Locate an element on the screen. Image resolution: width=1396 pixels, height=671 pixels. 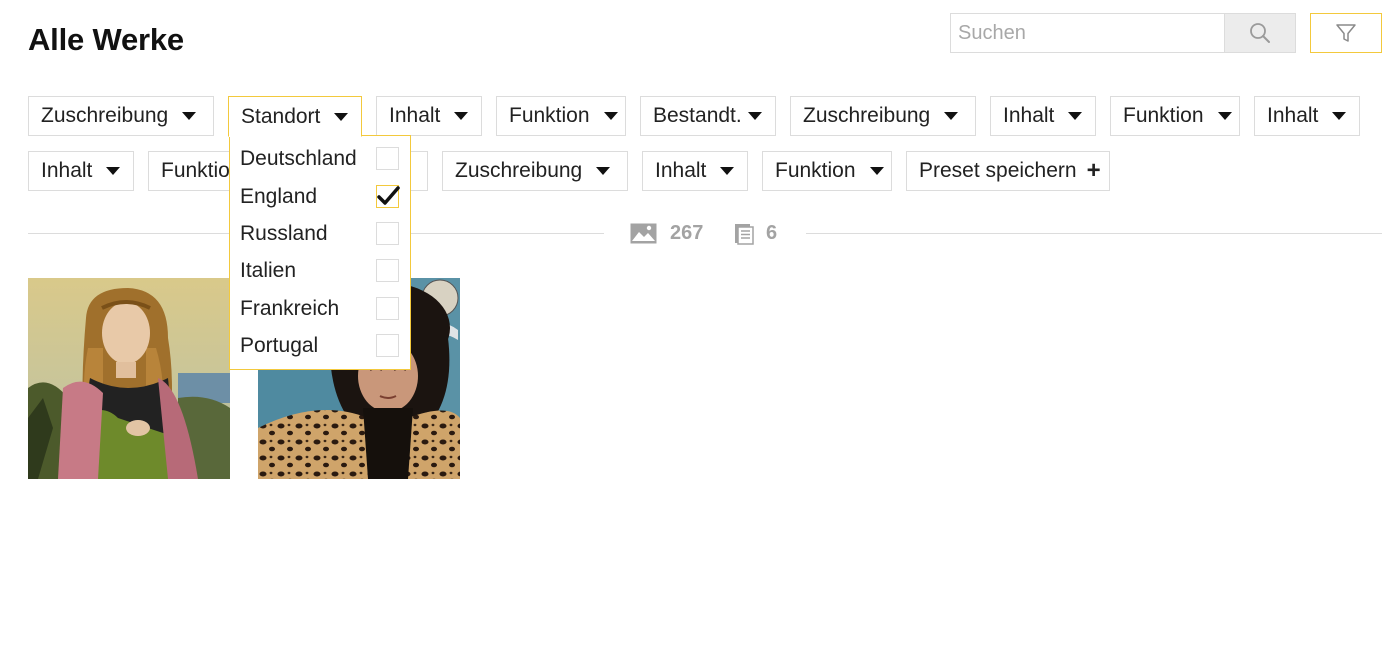
filter-chip-bestandteil: Bestandt. is located at coordinates (708, 116).